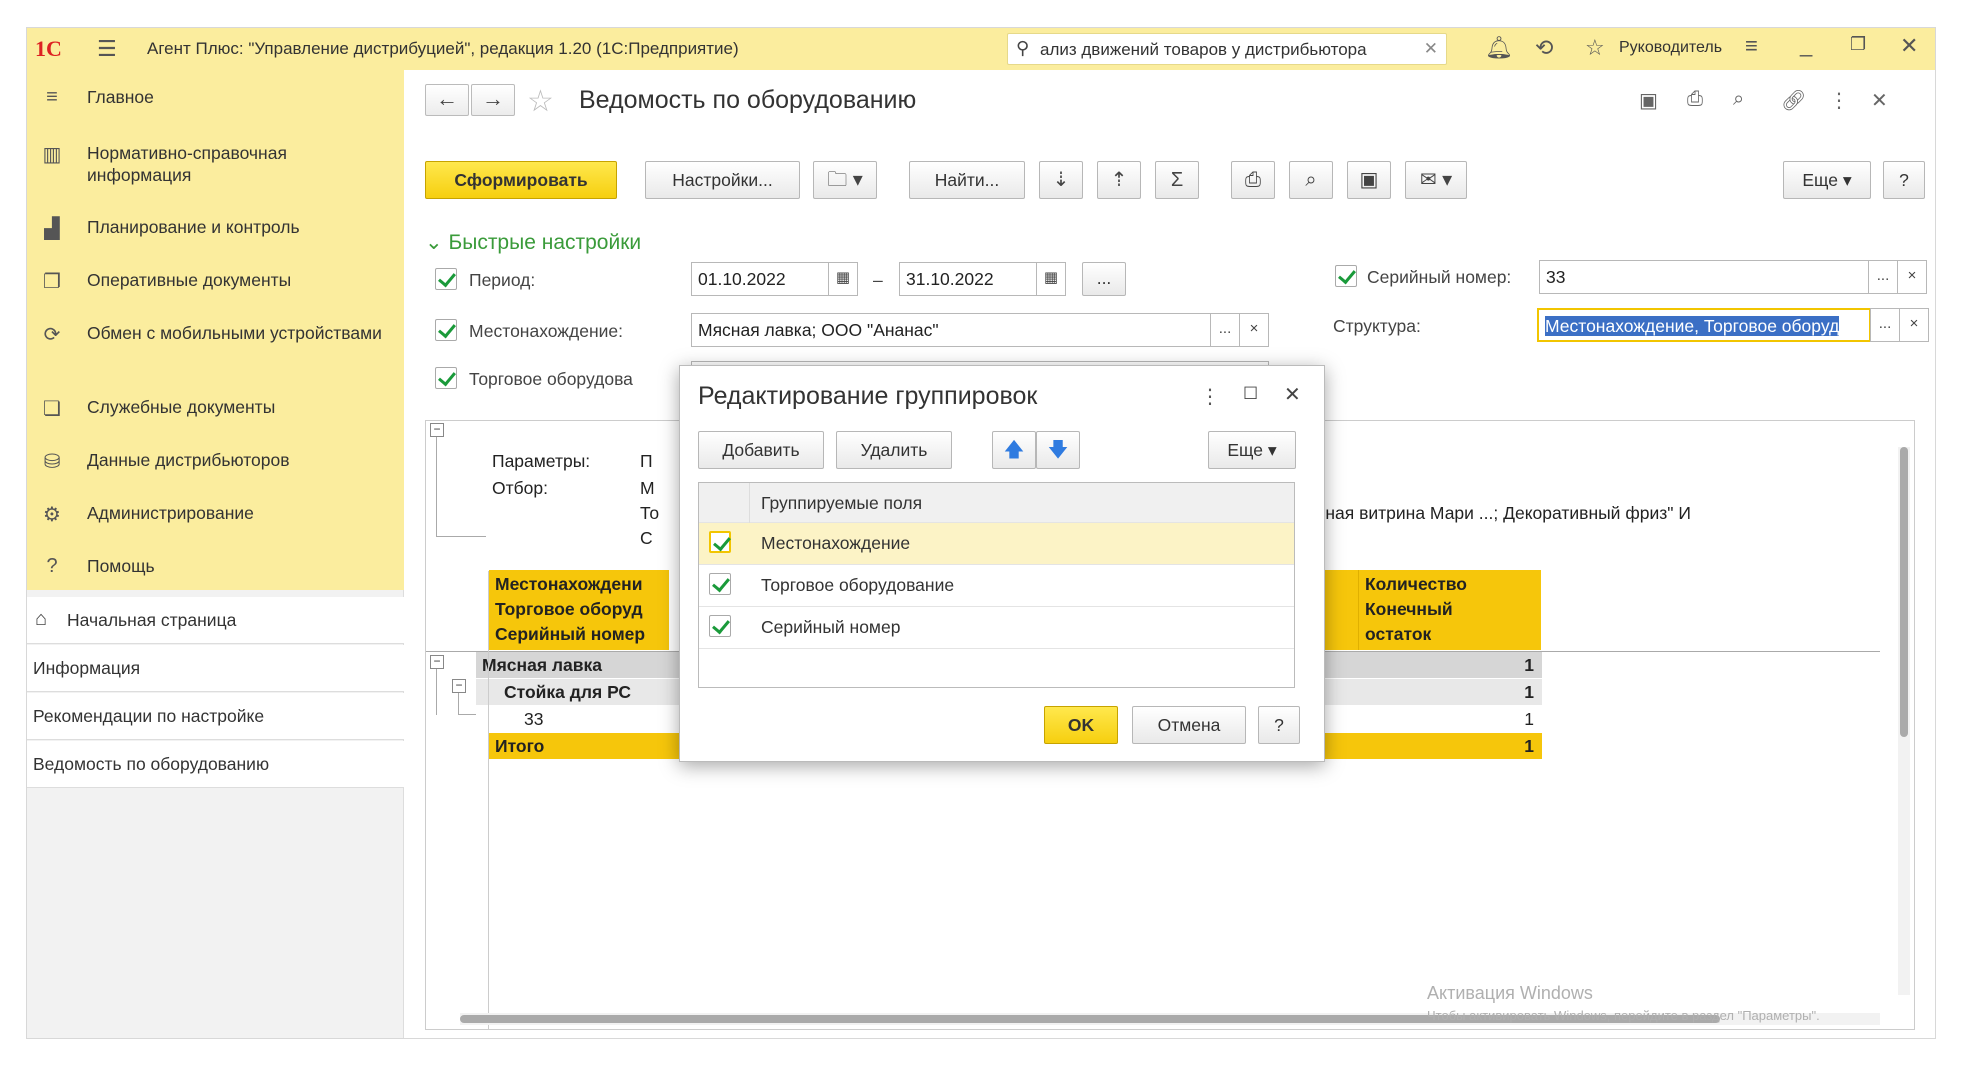 This screenshot has width=1962, height=1067. What do you see at coordinates (1879, 100) in the screenshot?
I see `close-form-icon: ✕` at bounding box center [1879, 100].